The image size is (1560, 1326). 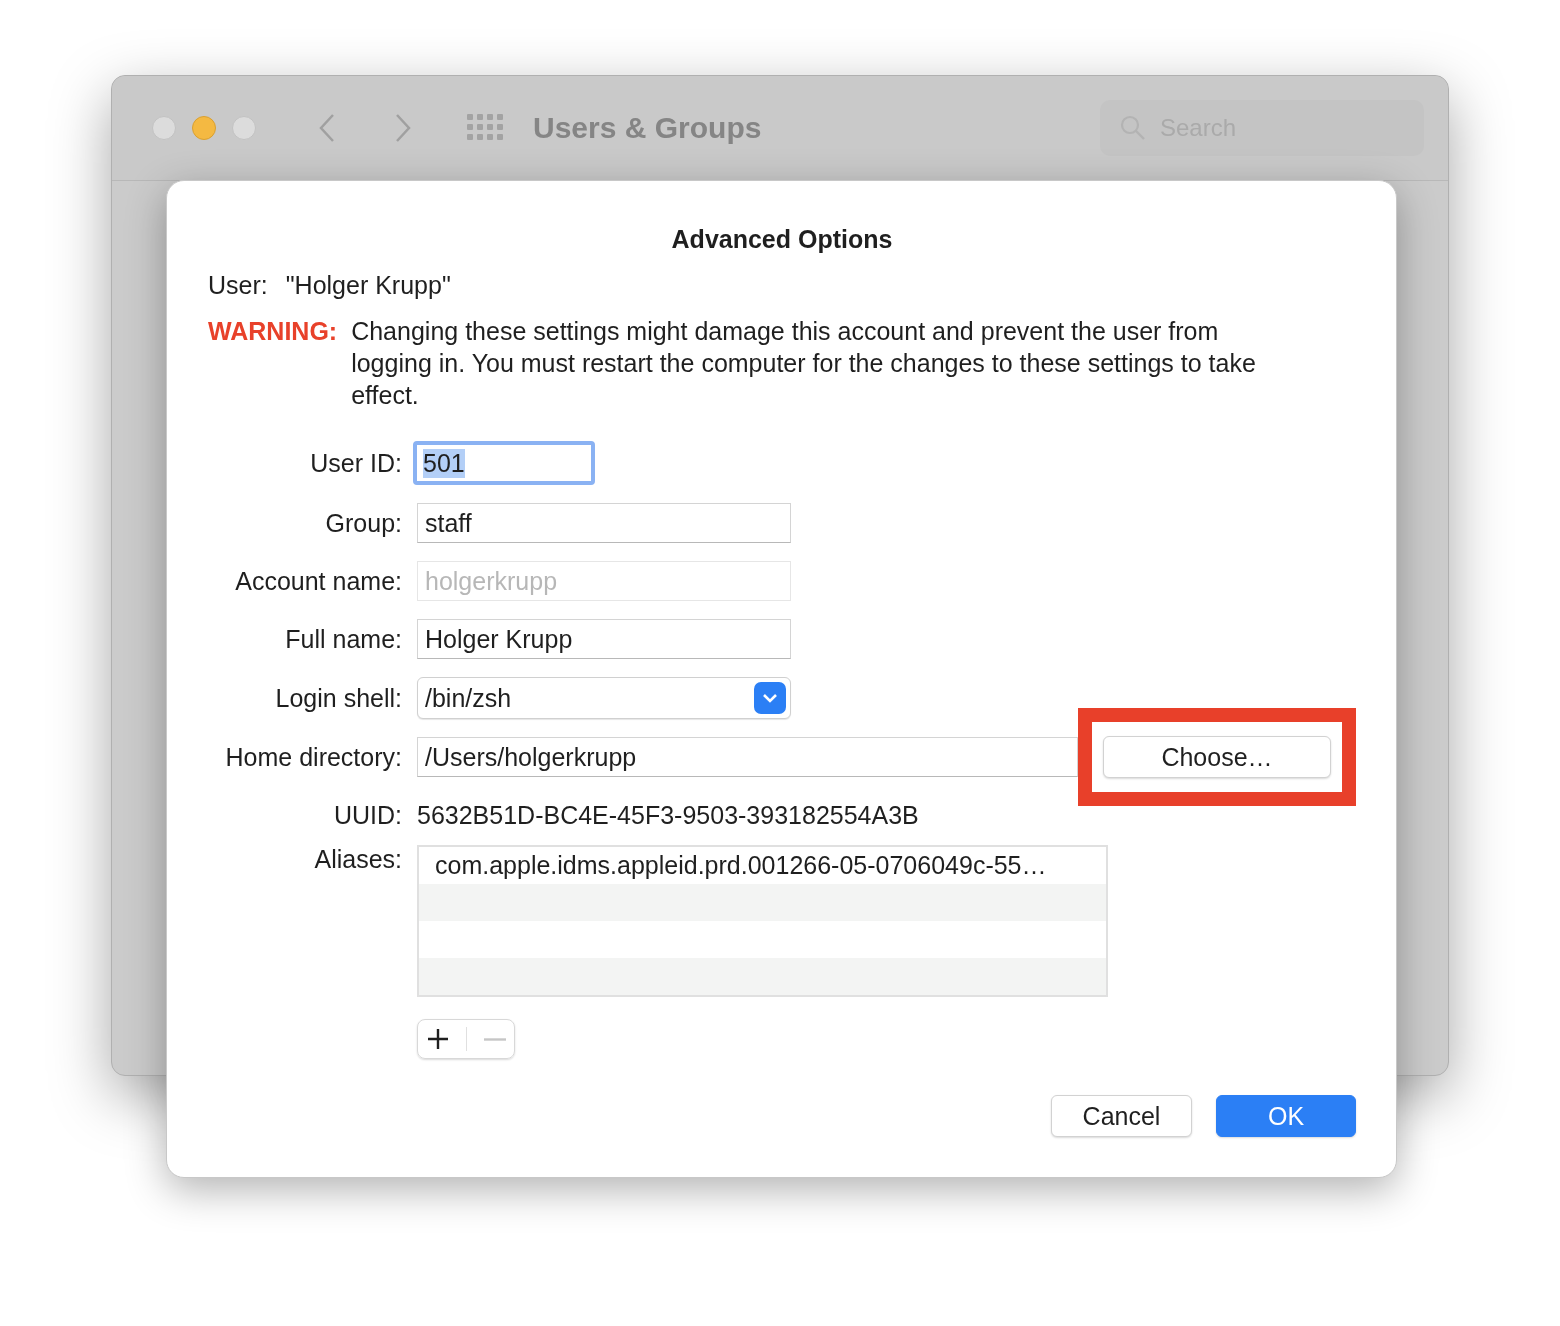 I want to click on user-label: User:, so click(x=238, y=285).